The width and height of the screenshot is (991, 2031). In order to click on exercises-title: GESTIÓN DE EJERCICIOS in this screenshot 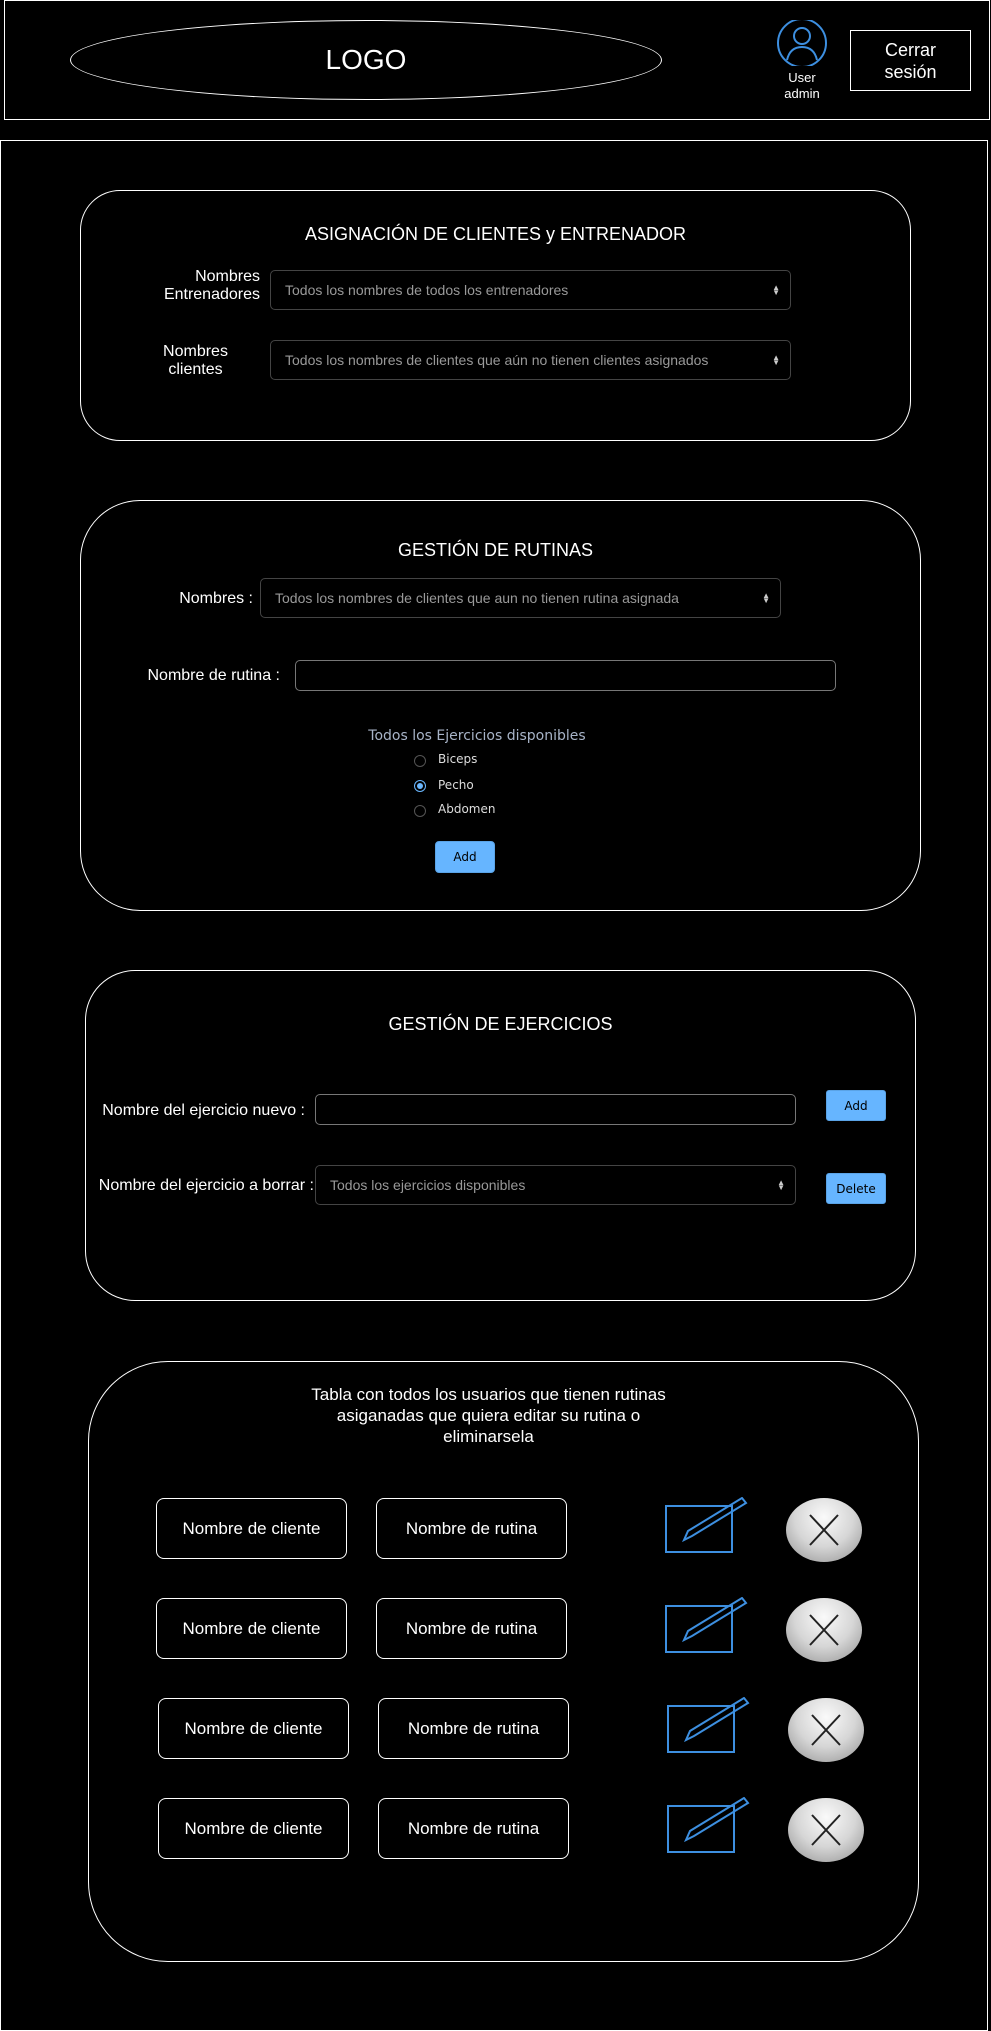, I will do `click(500, 1024)`.